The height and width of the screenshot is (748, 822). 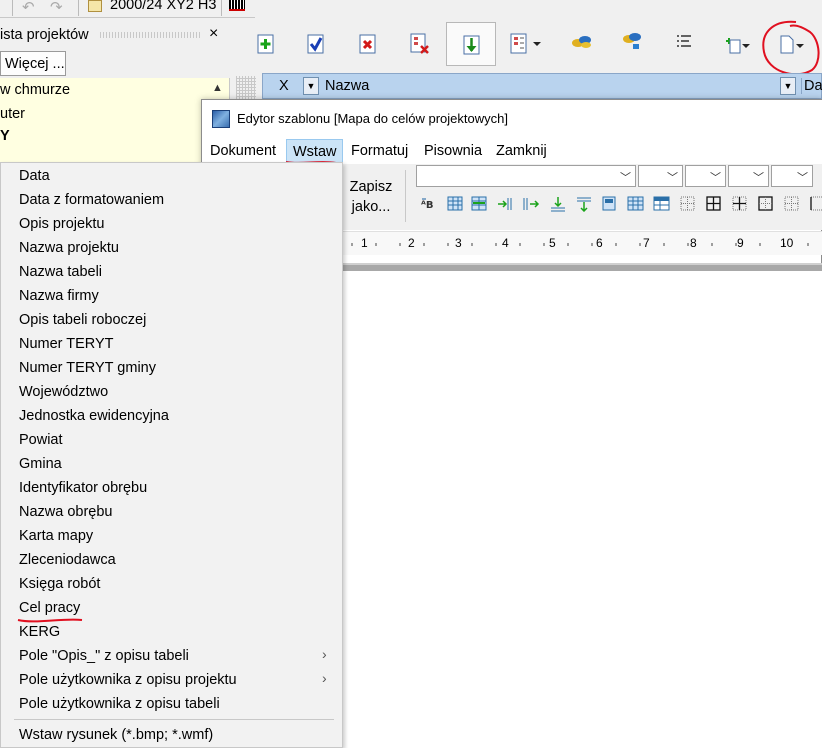 I want to click on spell-ab-icon: ᴬB, so click(x=430, y=204).